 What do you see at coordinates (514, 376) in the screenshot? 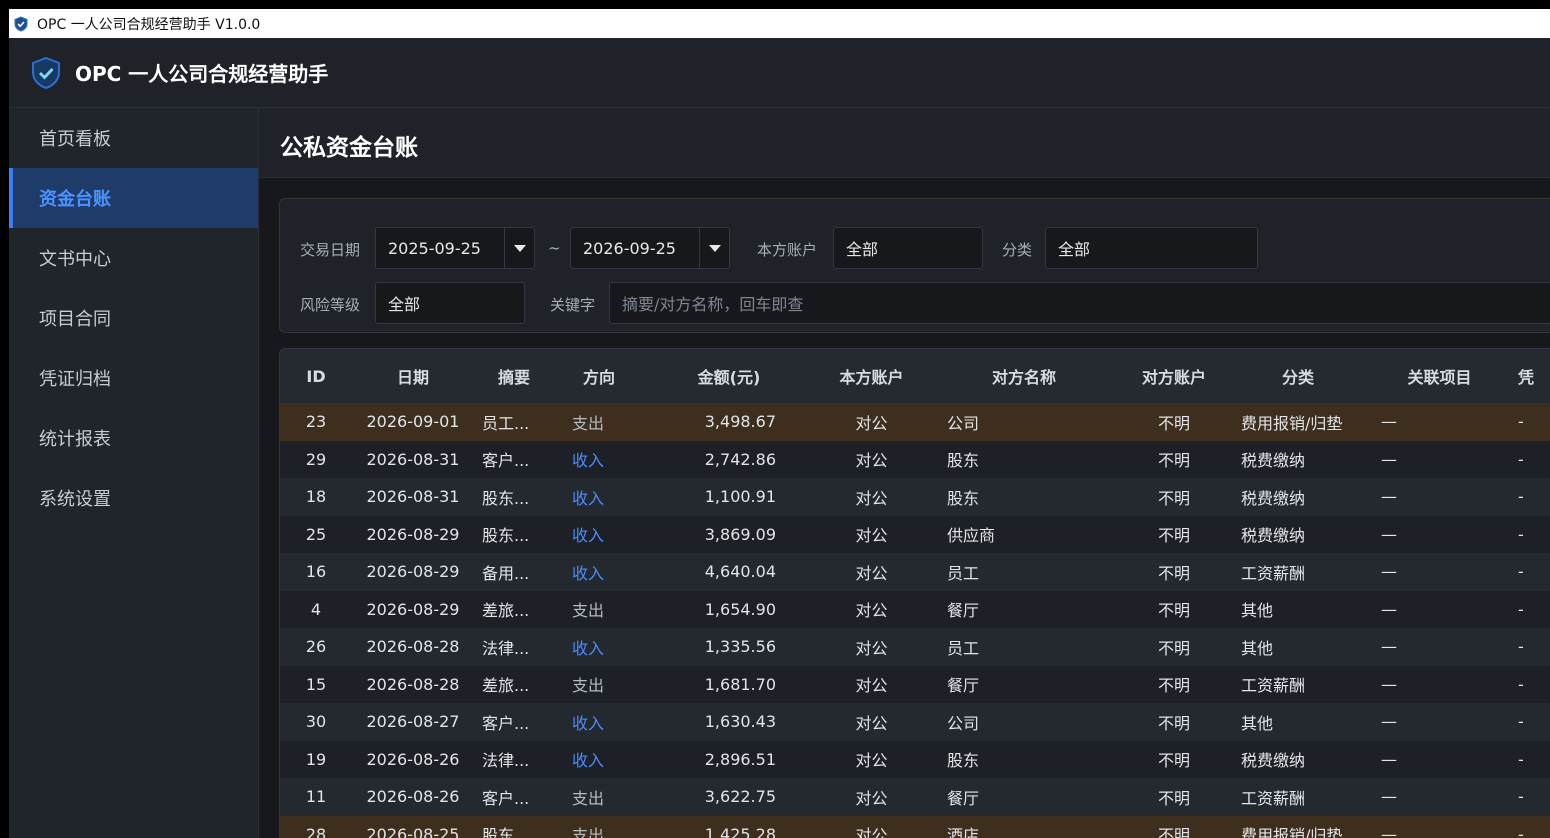
I see `column-header-summary: 摘要` at bounding box center [514, 376].